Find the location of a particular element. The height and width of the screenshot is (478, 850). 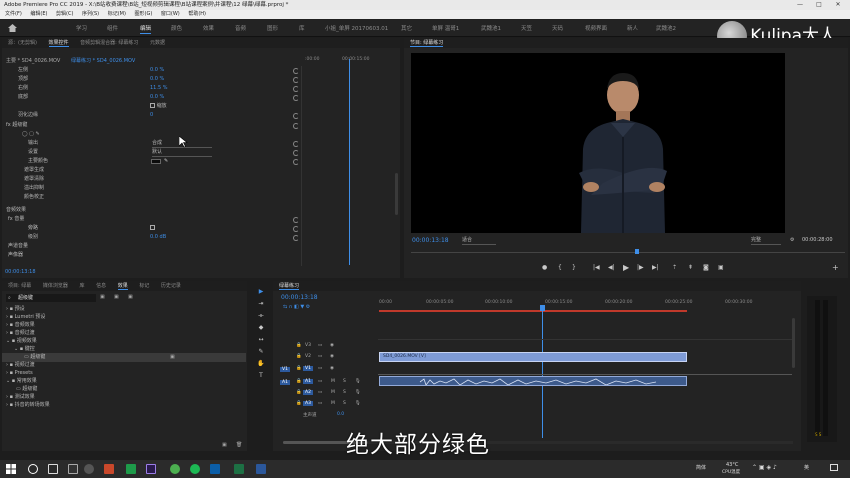

razor-tool-icon: ◆ is located at coordinates (261, 328).